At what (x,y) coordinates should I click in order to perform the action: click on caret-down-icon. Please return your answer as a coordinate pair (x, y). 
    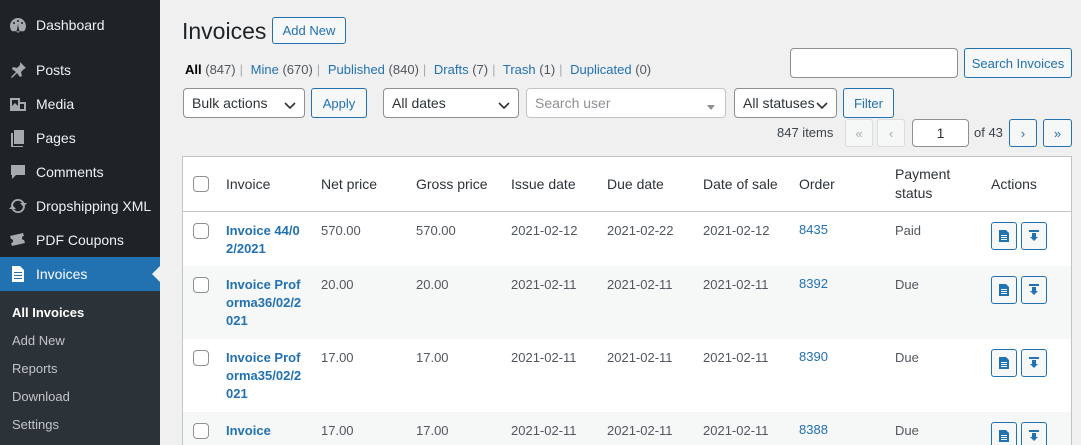
    Looking at the image, I should click on (711, 105).